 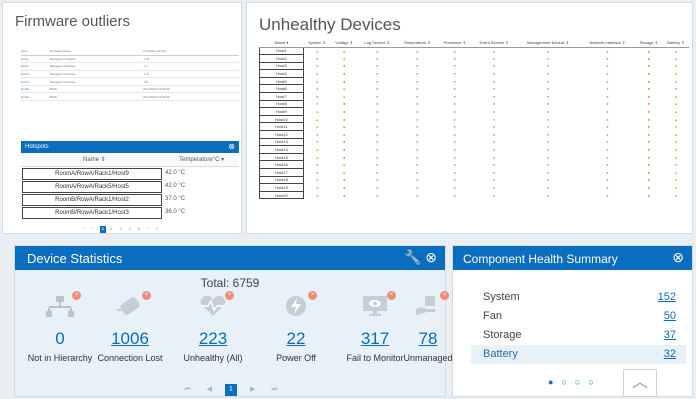 What do you see at coordinates (494, 43) in the screenshot?
I see `unhealthy-col-header: Event Service ⇕` at bounding box center [494, 43].